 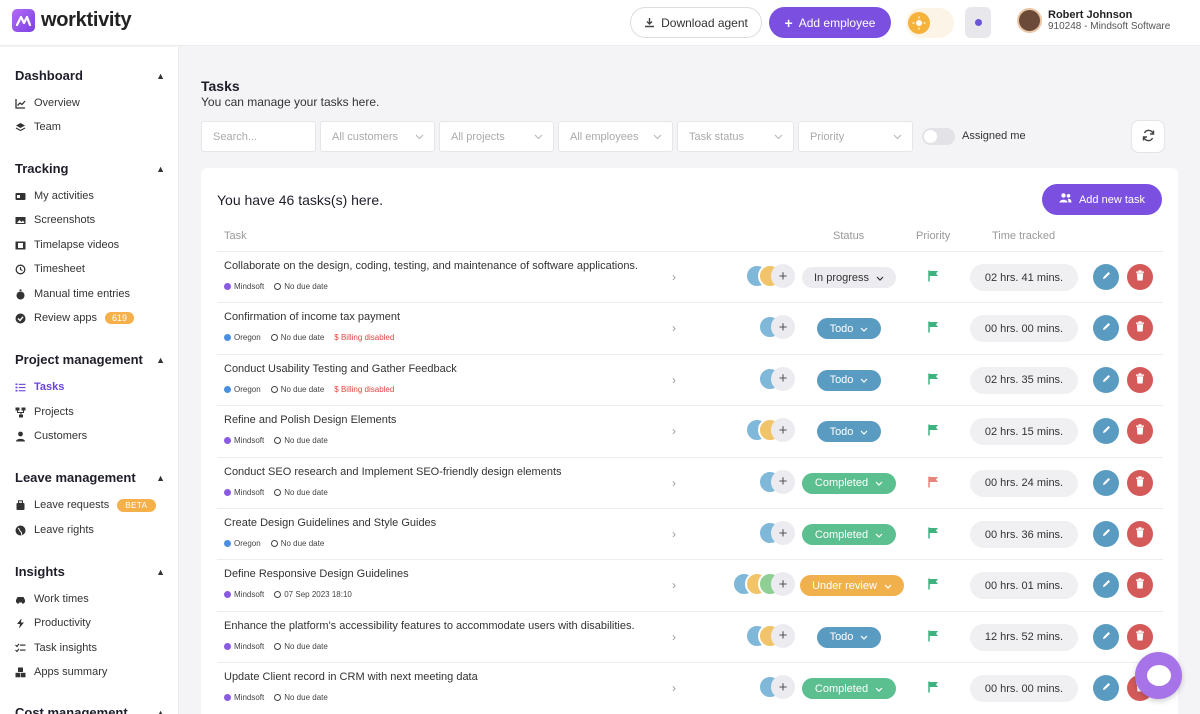 I want to click on add-new-task-button: Add new task, so click(x=1102, y=199).